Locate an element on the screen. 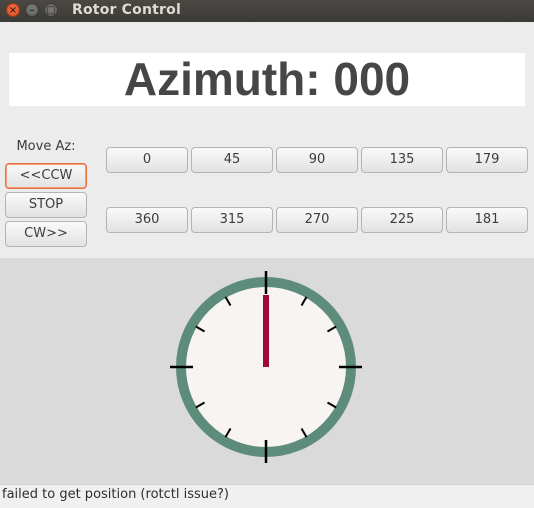 Image resolution: width=534 pixels, height=508 pixels. preset-button-315: 315 is located at coordinates (232, 220).